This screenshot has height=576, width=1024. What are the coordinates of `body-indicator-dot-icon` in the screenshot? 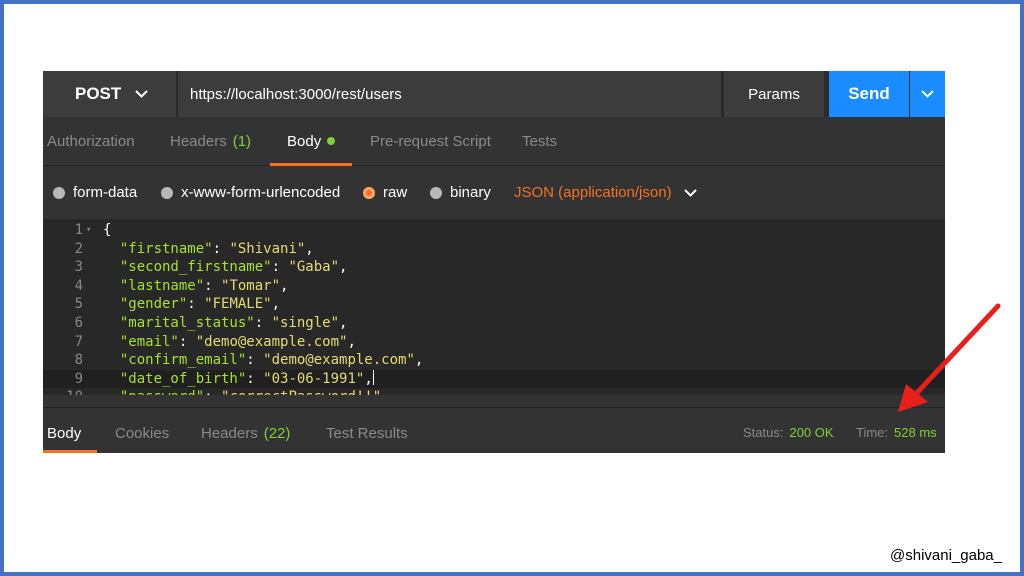 It's located at (331, 141).